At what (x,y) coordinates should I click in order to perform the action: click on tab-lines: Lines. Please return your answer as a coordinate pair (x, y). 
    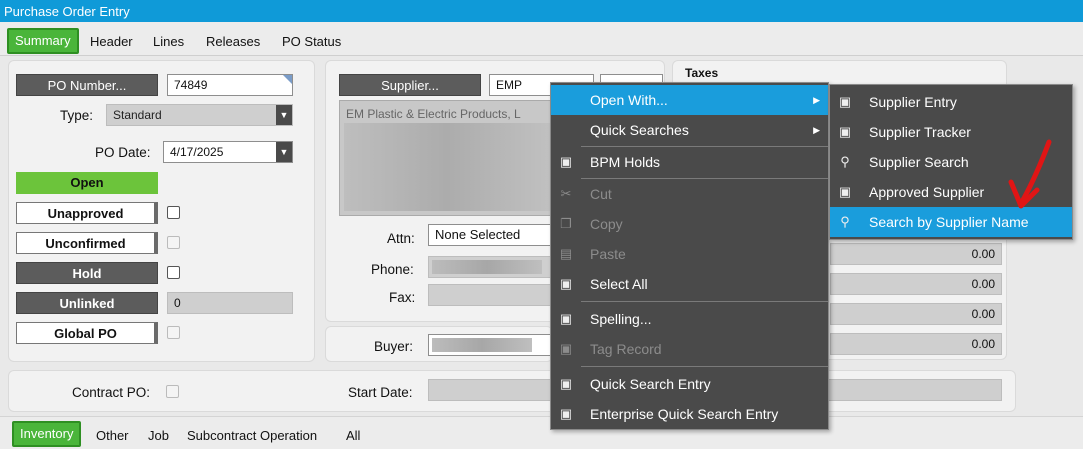
    Looking at the image, I should click on (168, 41).